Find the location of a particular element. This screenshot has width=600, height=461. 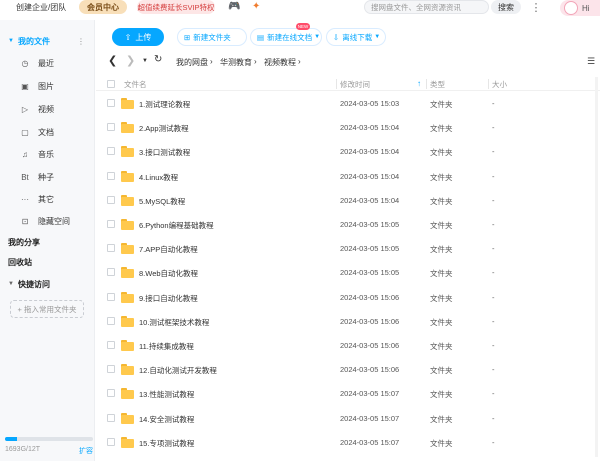

column-header-name: 文件名 is located at coordinates (135, 84).